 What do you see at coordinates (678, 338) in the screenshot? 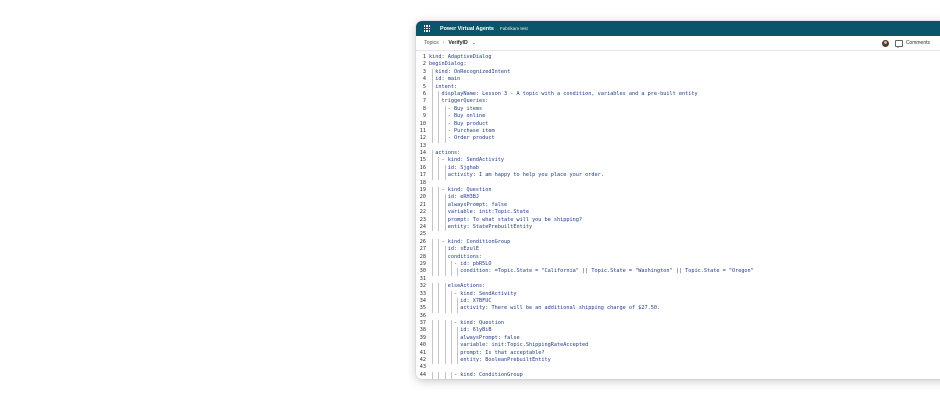
I see `code-line: 39 alwaysPrompt: false` at bounding box center [678, 338].